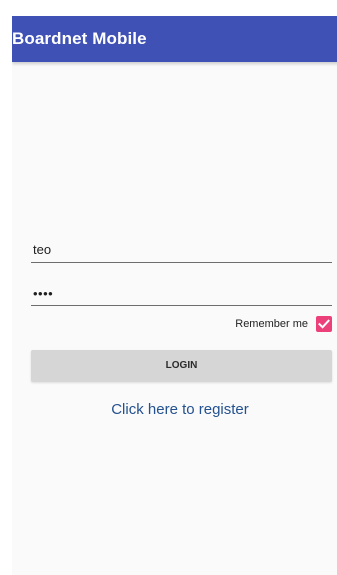 This screenshot has width=337, height=575. What do you see at coordinates (181, 293) in the screenshot?
I see `password-field: ••••` at bounding box center [181, 293].